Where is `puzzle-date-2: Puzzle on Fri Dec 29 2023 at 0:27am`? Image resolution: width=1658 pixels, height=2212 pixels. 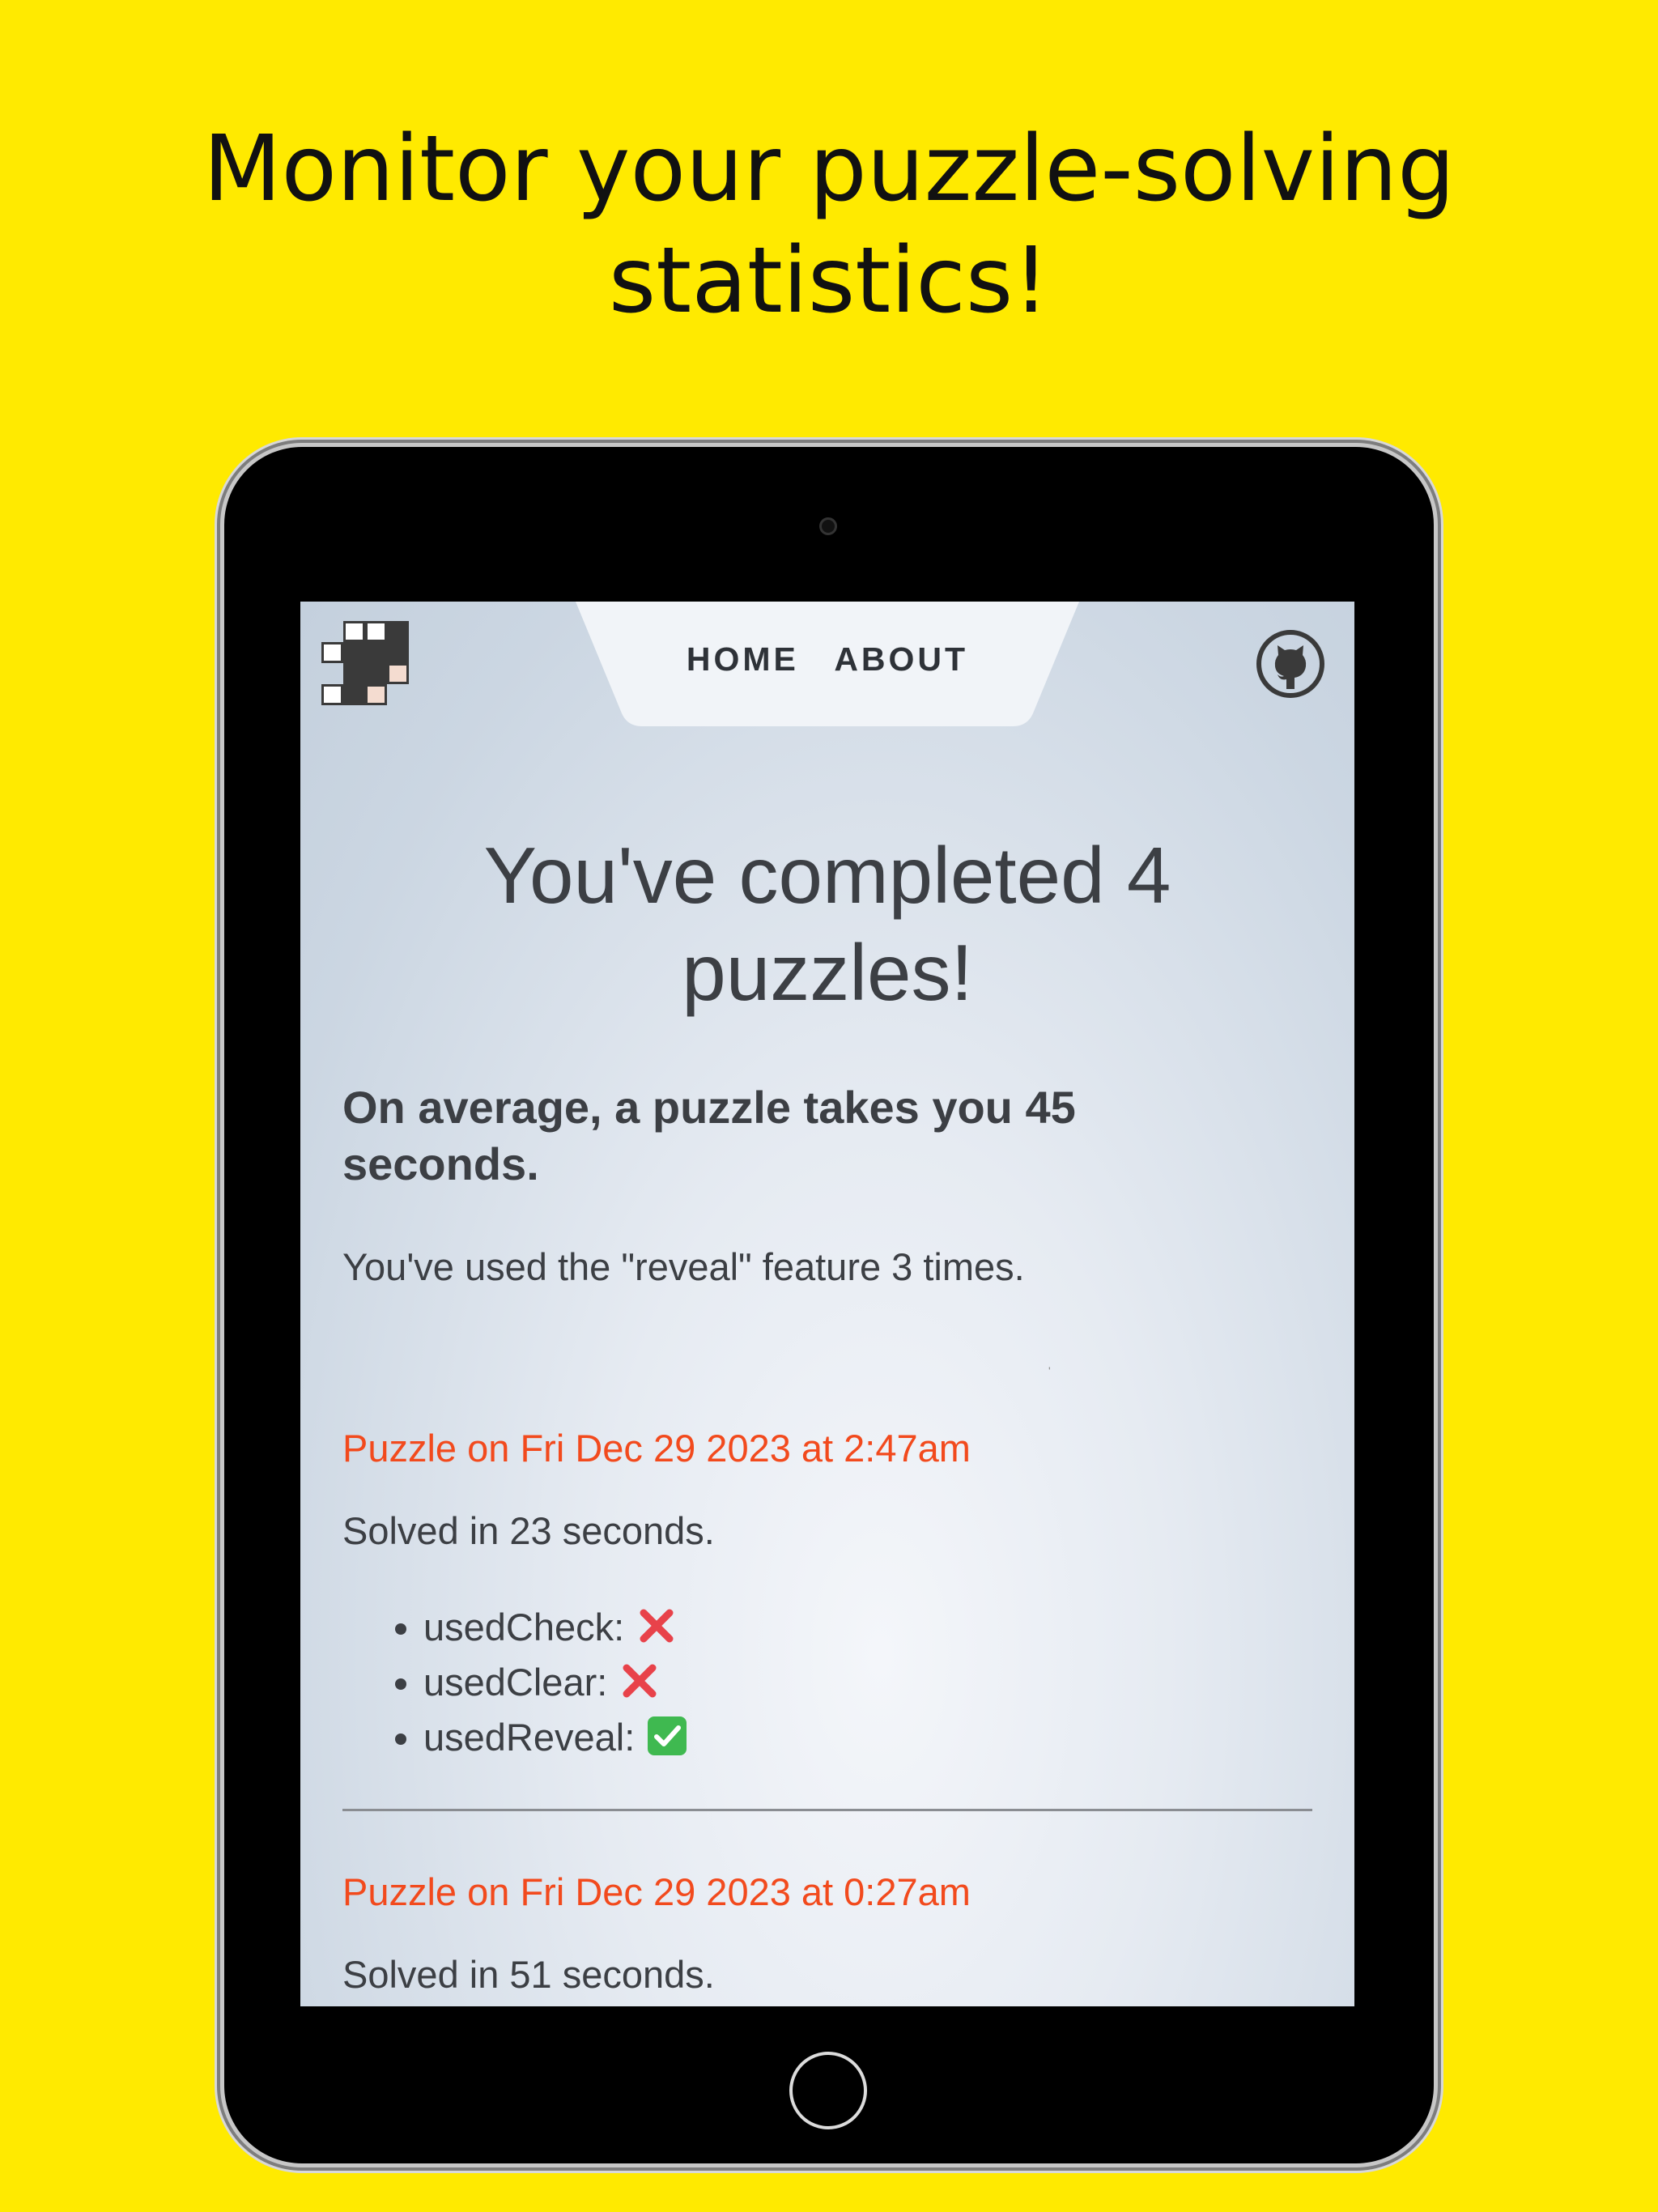 puzzle-date-2: Puzzle on Fri Dec 29 2023 at 0:27am is located at coordinates (656, 1892).